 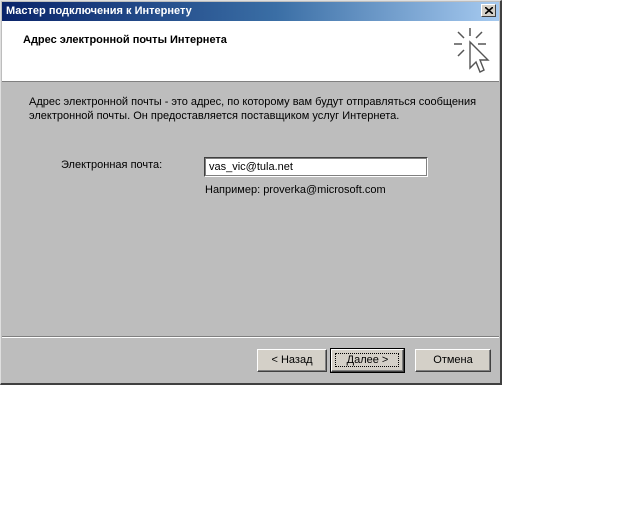 I want to click on back-button-label: < Назад, so click(x=292, y=360).